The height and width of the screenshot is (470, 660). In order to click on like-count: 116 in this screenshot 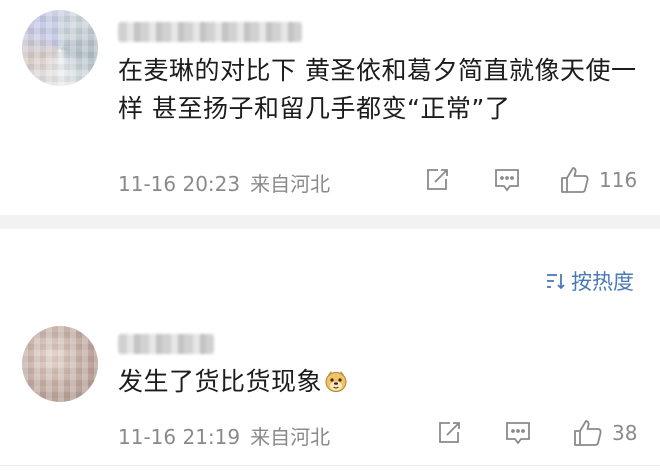, I will do `click(618, 180)`.